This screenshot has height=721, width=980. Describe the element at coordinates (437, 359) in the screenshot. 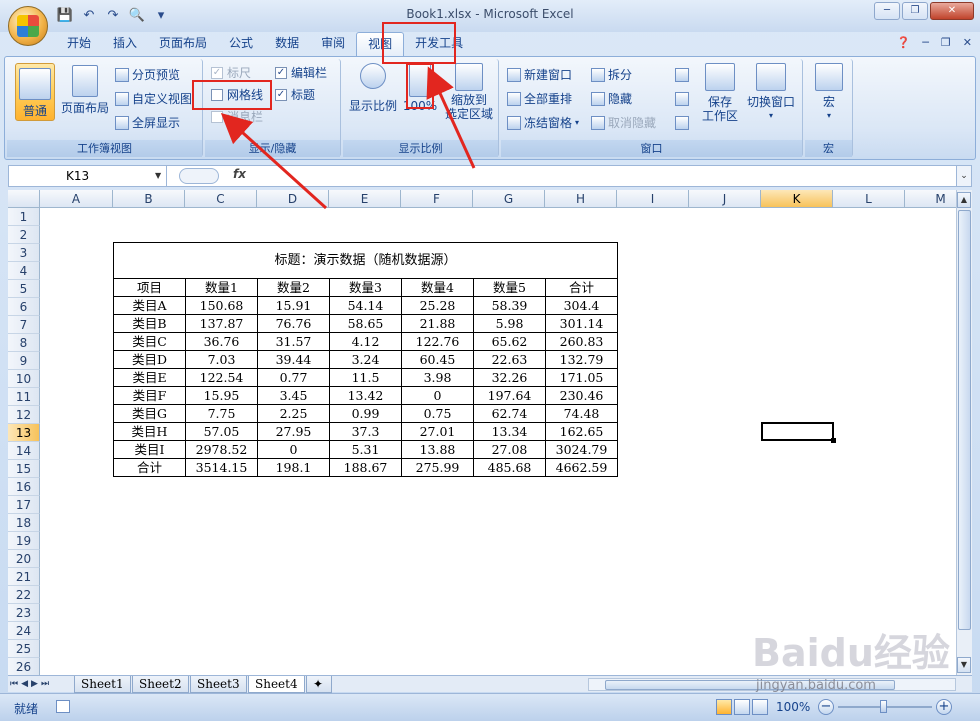

I see `table-cell: 60.45` at that location.